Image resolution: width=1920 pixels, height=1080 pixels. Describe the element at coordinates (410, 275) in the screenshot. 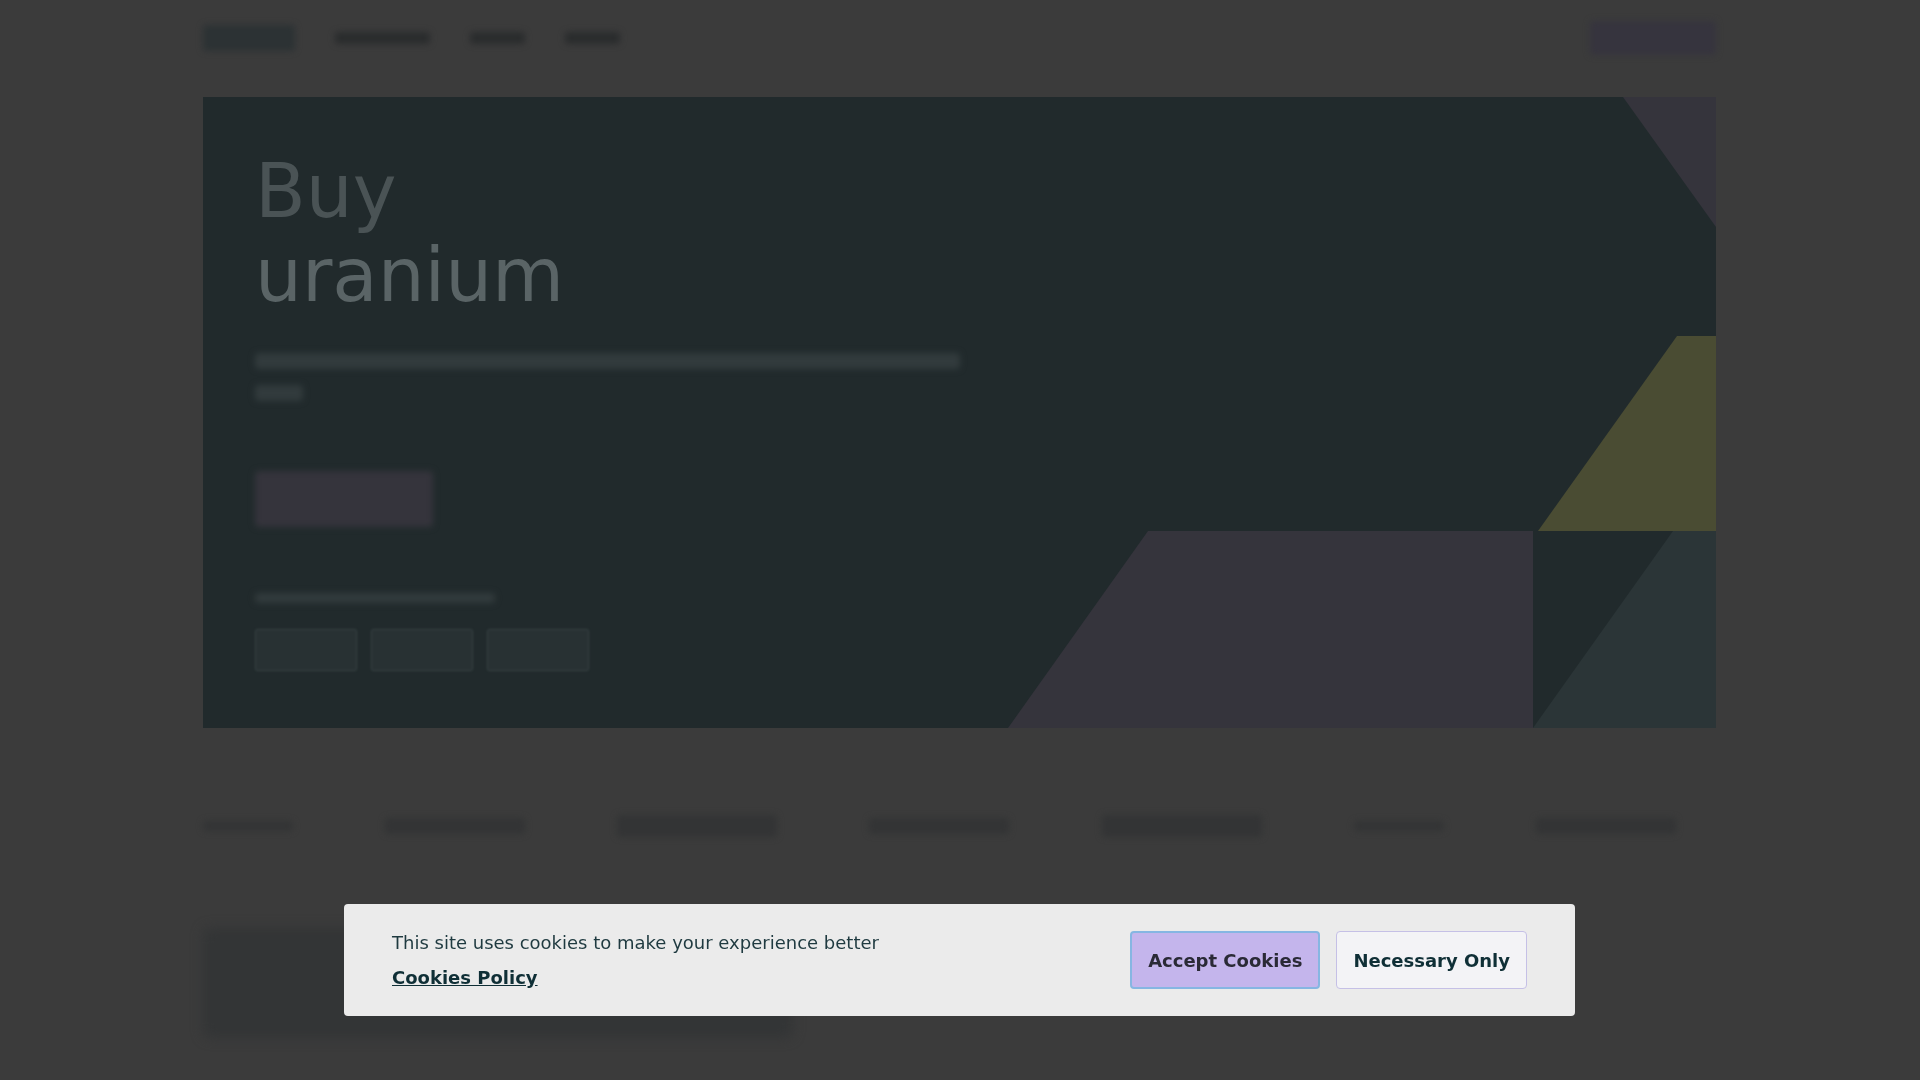

I see `hero-title: uranium` at that location.